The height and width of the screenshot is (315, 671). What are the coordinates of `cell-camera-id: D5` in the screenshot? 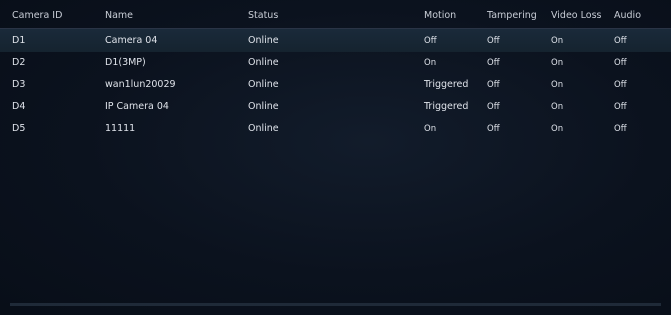 It's located at (19, 128).